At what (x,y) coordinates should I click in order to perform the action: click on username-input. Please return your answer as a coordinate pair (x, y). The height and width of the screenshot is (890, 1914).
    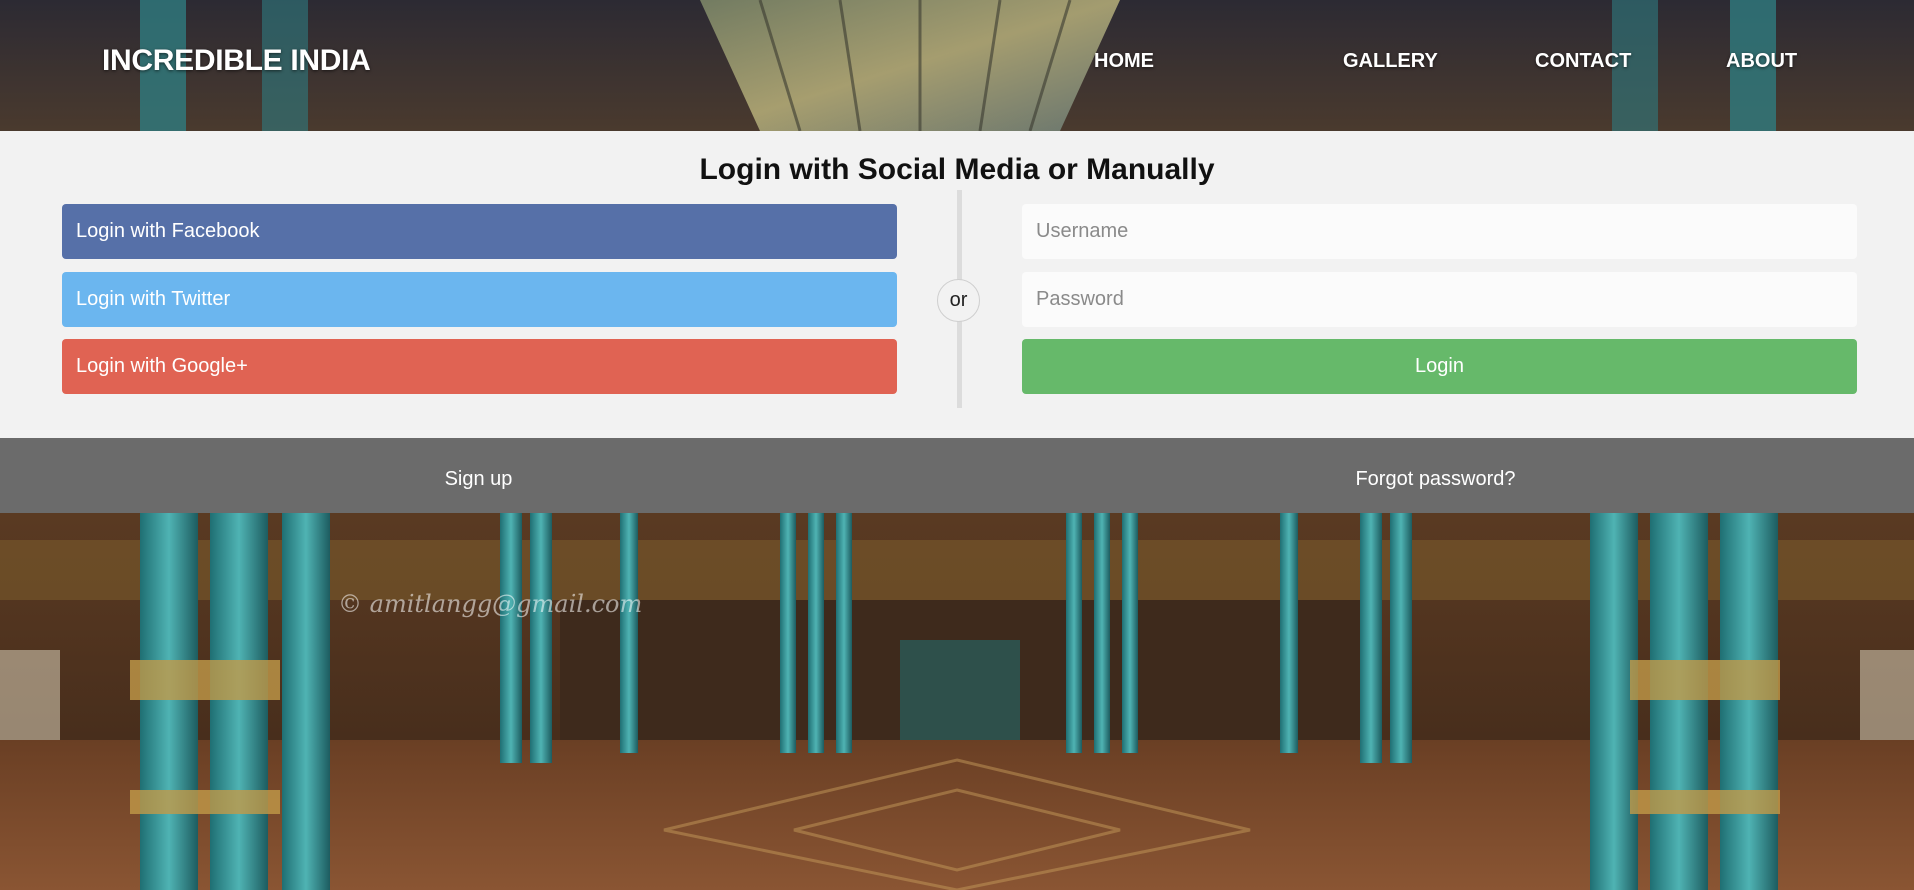
    Looking at the image, I should click on (1439, 231).